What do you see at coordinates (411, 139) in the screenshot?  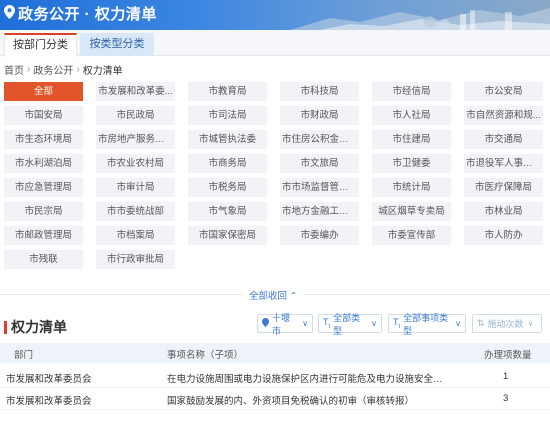 I see `department-item: 市住建局` at bounding box center [411, 139].